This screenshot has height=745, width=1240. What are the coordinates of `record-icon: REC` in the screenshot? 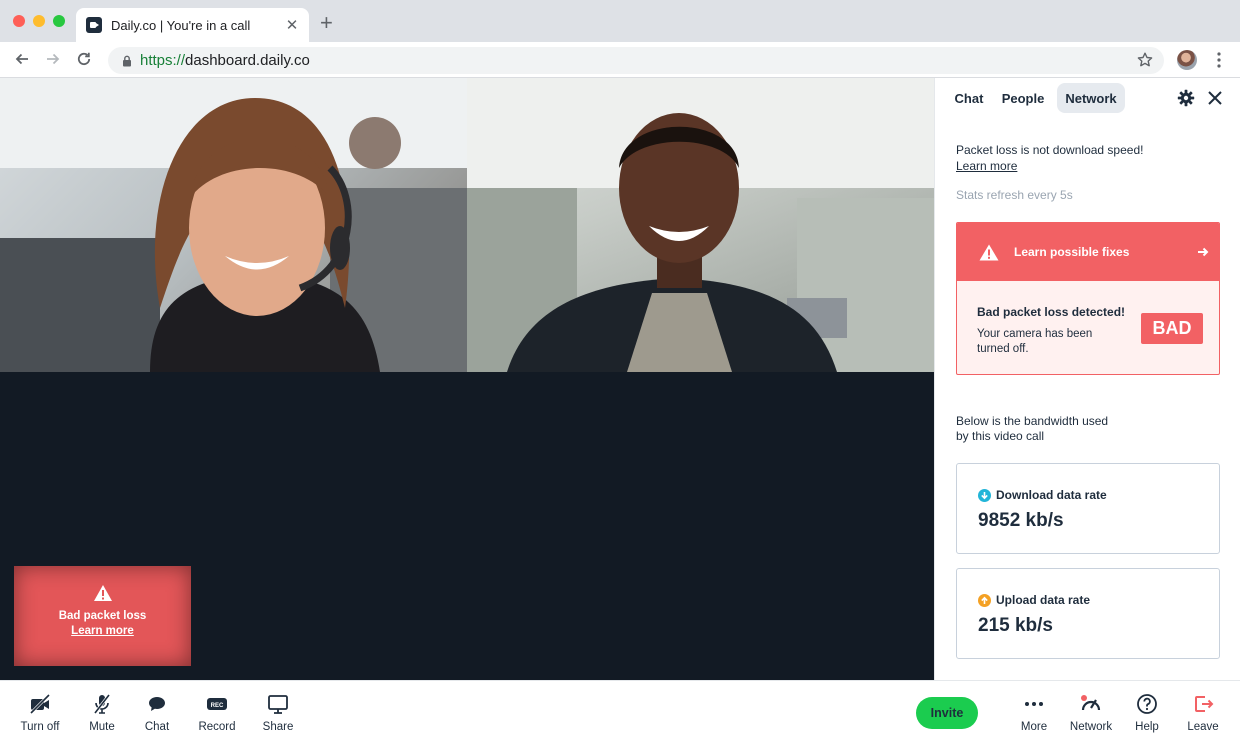 It's located at (217, 704).